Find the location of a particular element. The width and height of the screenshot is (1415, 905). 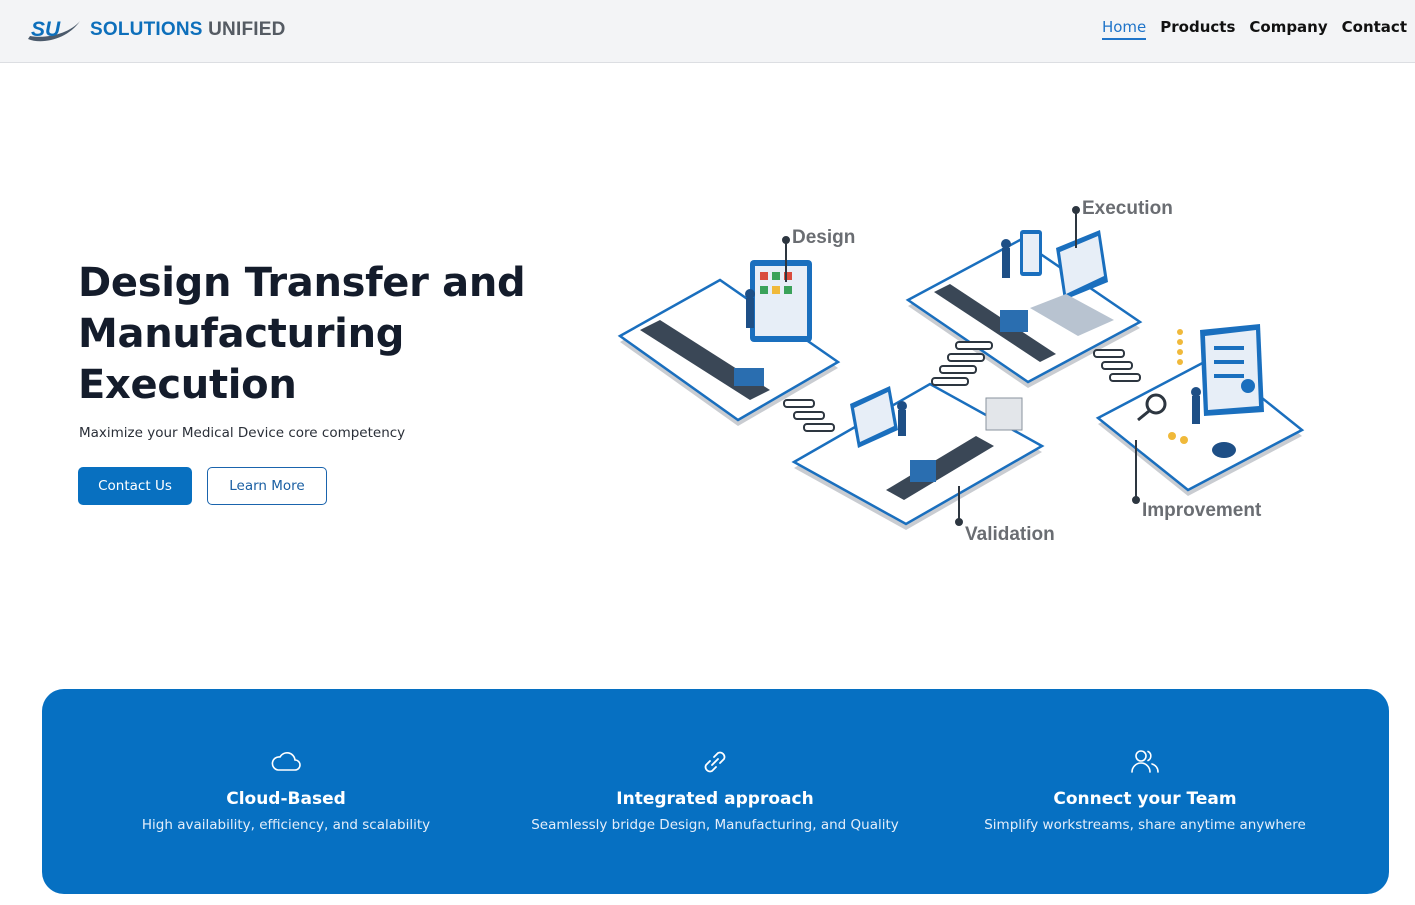

design-label: Design is located at coordinates (823, 237).